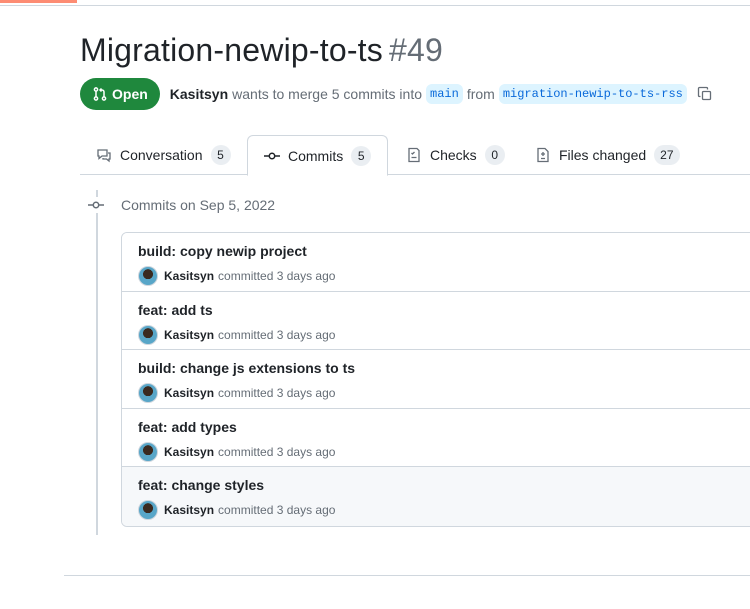 The width and height of the screenshot is (750, 609). I want to click on tab-commits: Commits 5, so click(318, 155).